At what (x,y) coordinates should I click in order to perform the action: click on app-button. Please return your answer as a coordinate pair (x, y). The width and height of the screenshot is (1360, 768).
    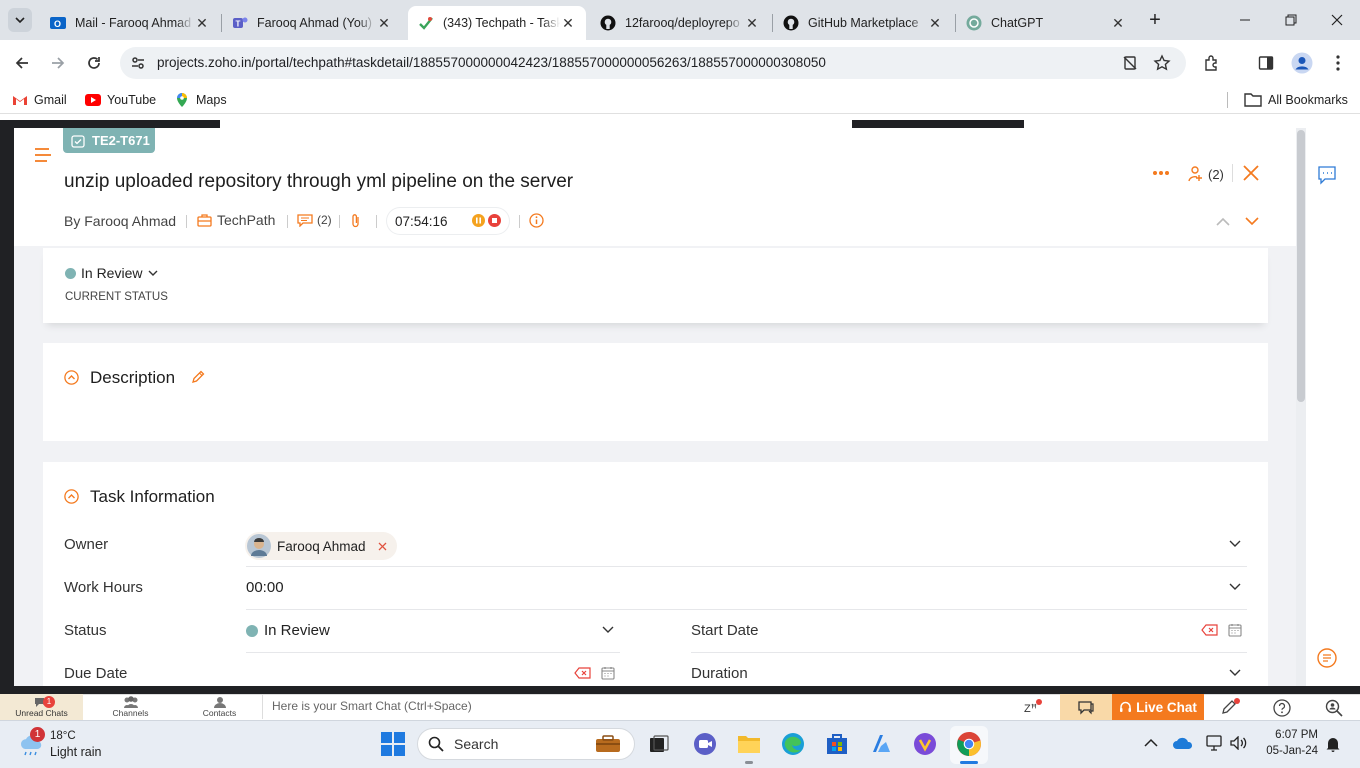
    Looking at the image, I should click on (881, 744).